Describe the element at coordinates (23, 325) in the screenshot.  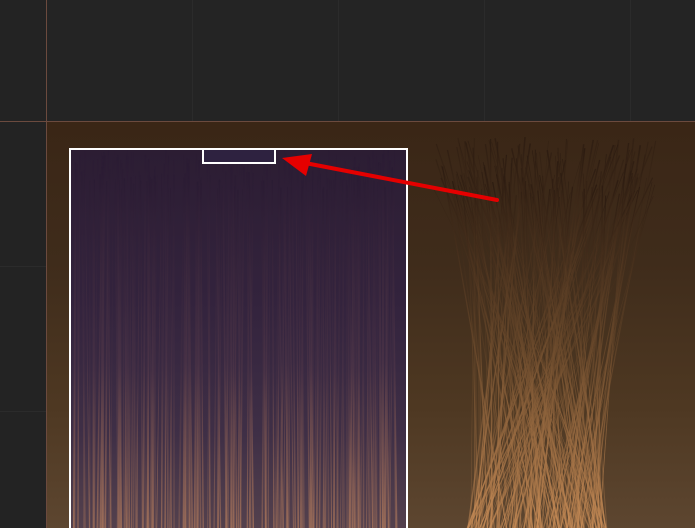
I see `left-ruler` at that location.